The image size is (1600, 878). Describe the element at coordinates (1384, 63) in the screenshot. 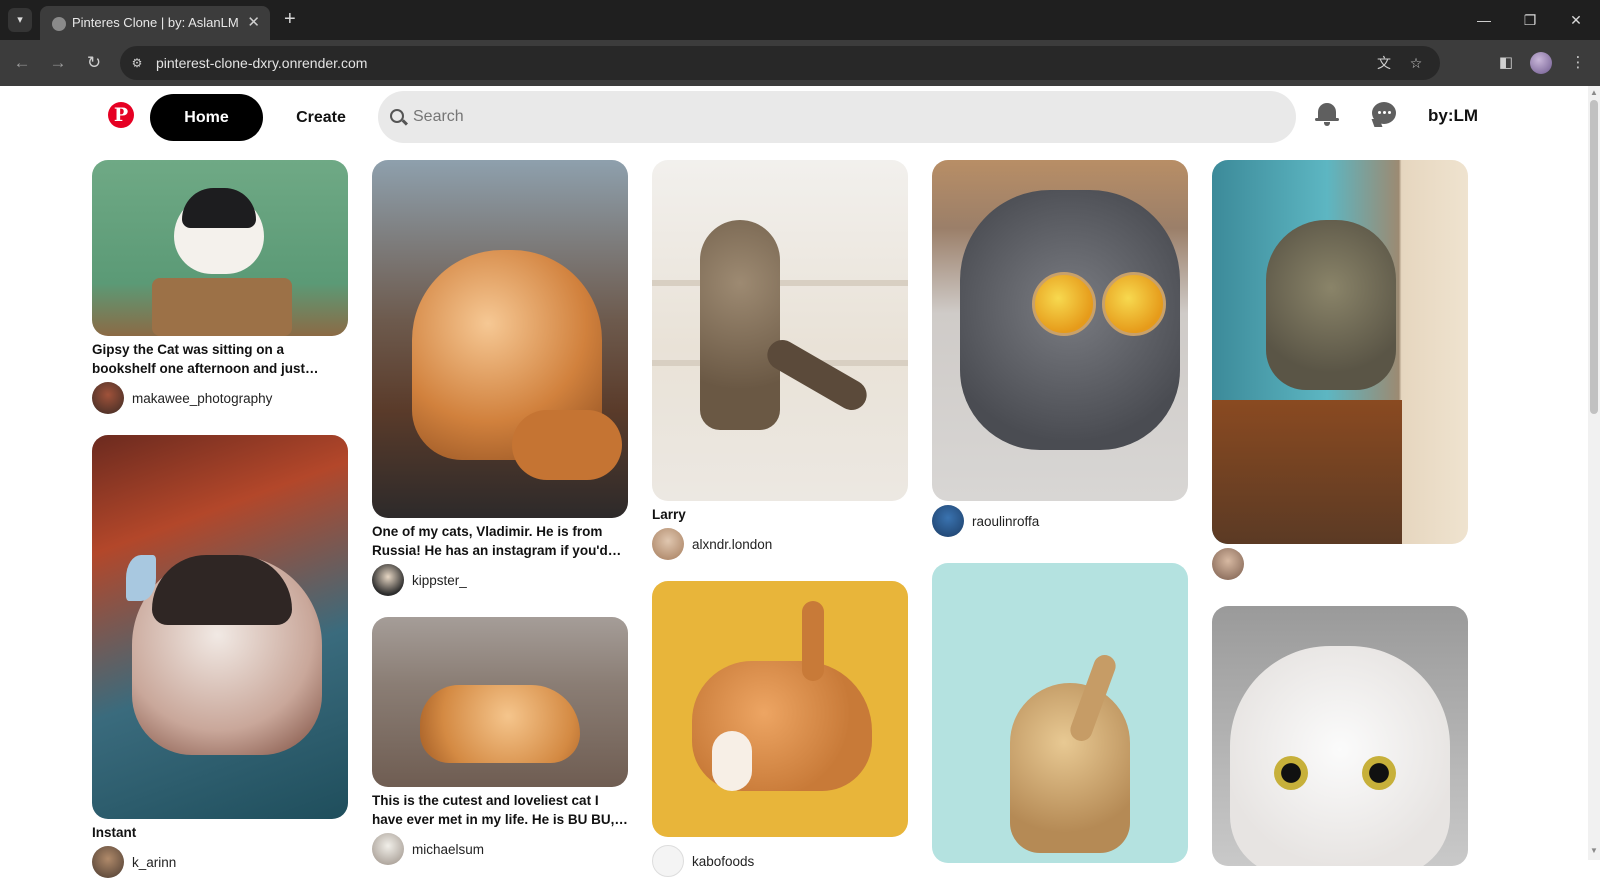

I see `translate-icon: 文` at that location.